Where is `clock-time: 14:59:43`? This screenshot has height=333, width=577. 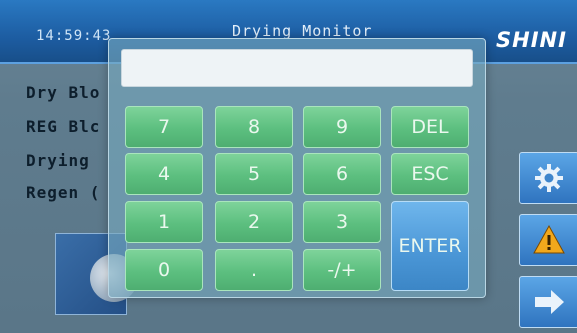
clock-time: 14:59:43 is located at coordinates (74, 36).